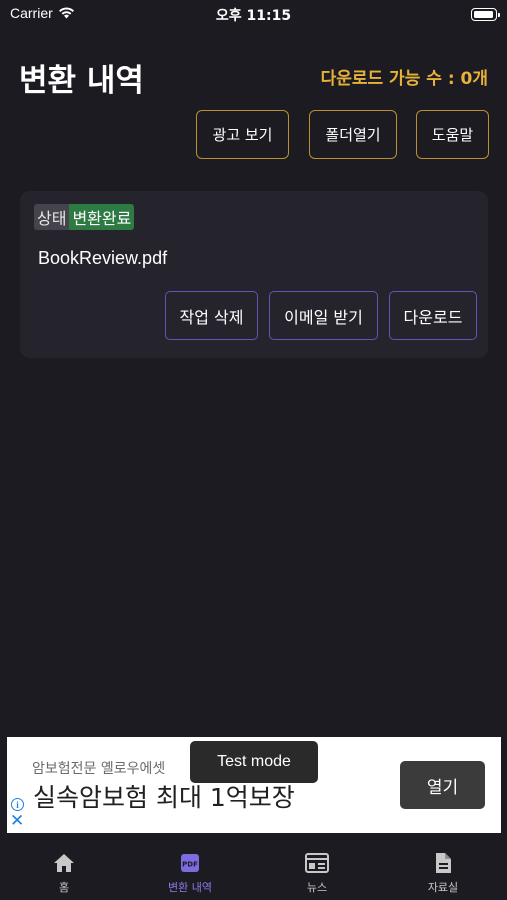 This screenshot has height=900, width=507. I want to click on status-badge: 상태 변환완료, so click(84, 217).